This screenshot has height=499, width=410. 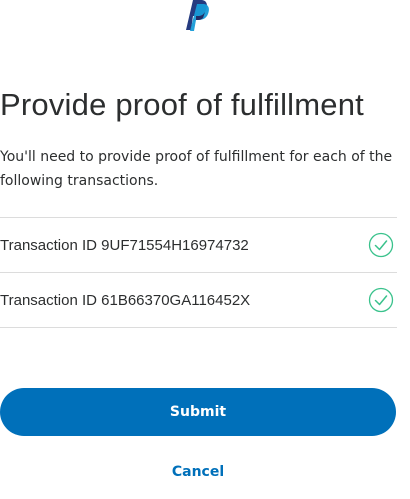 I want to click on page-title: Provide proof of fulfillment, so click(x=182, y=104).